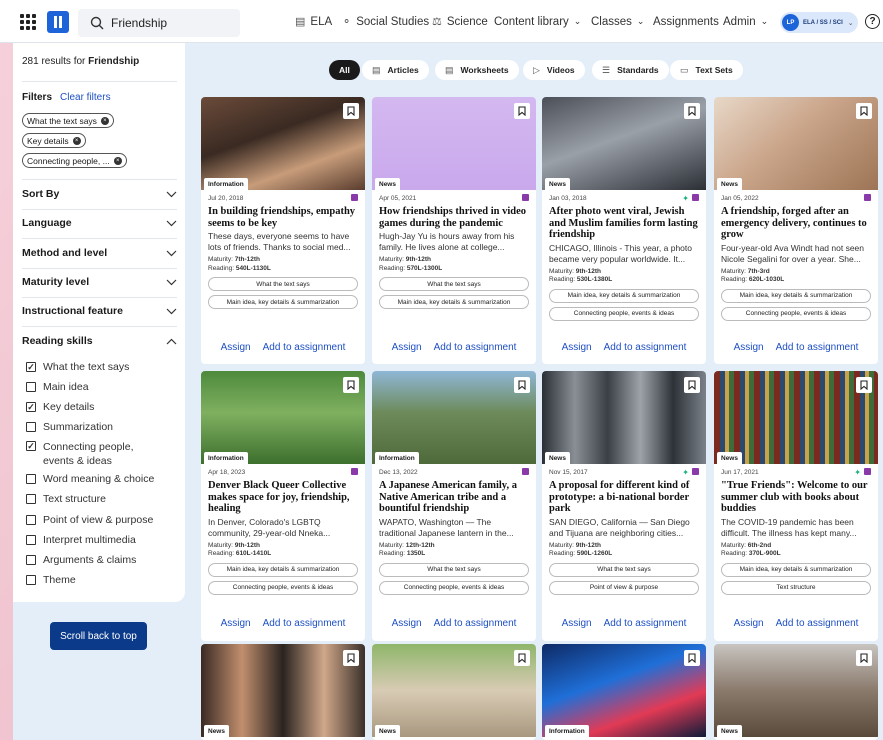  Describe the element at coordinates (630, 70) in the screenshot. I see `tab-standards: ☰ Standards` at that location.